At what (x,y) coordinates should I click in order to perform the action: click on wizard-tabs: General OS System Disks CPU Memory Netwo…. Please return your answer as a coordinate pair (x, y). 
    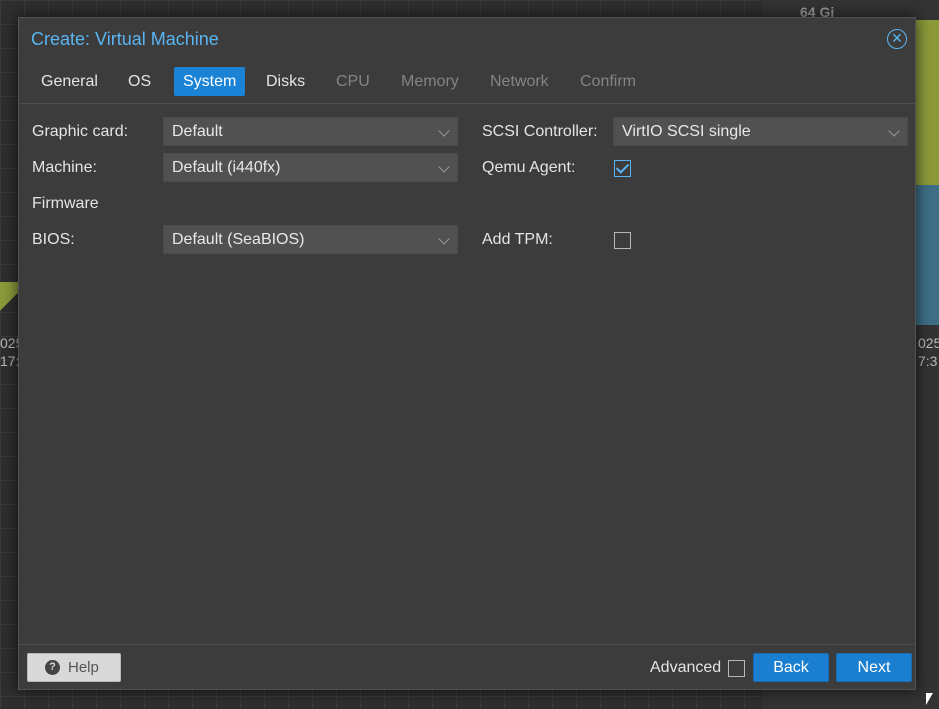
    Looking at the image, I should click on (467, 85).